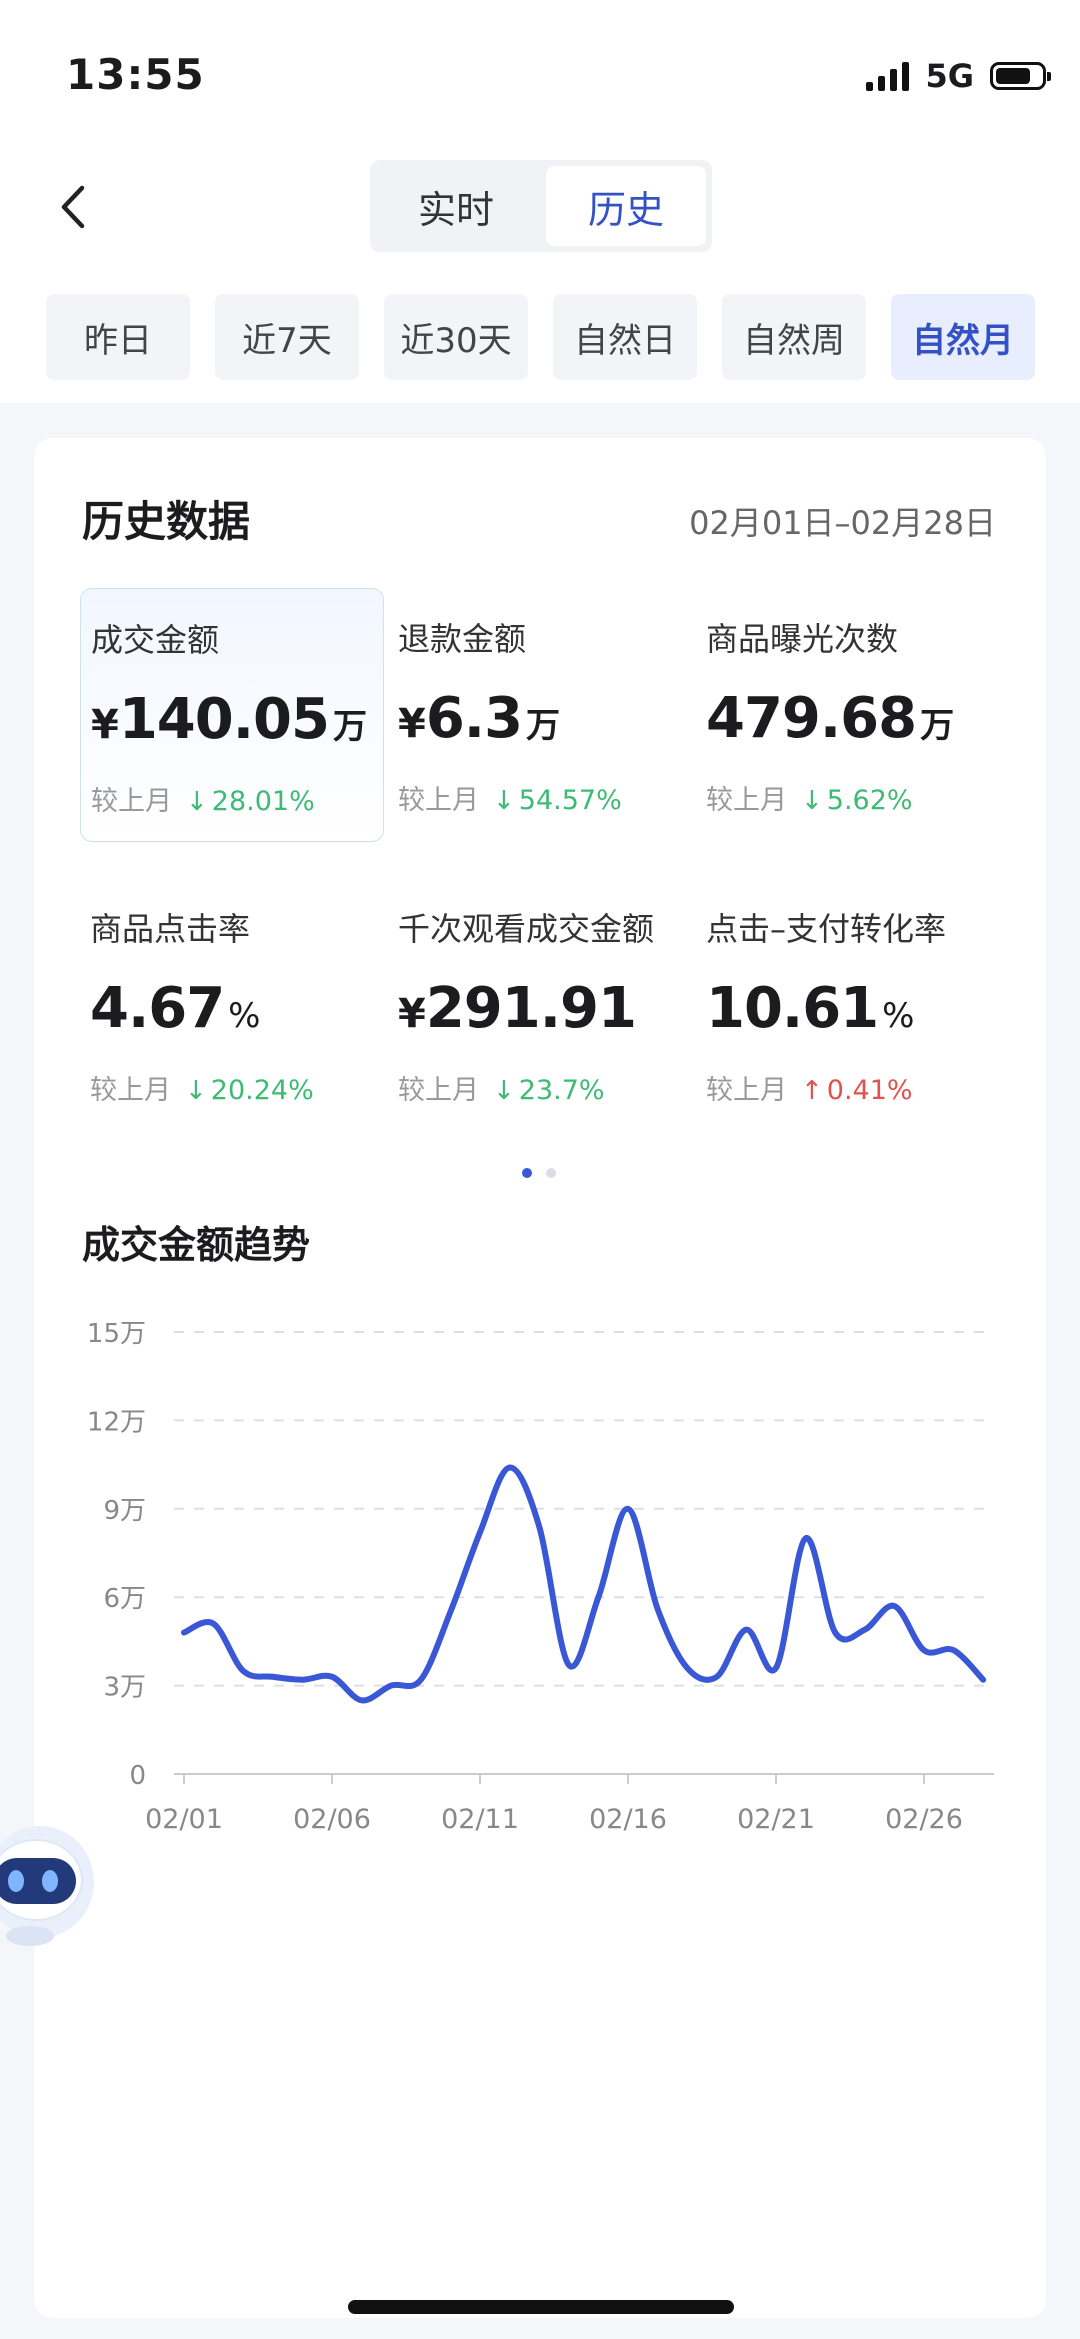 The height and width of the screenshot is (2339, 1080). Describe the element at coordinates (137, 1776) in the screenshot. I see `y-tick-label: 0` at that location.